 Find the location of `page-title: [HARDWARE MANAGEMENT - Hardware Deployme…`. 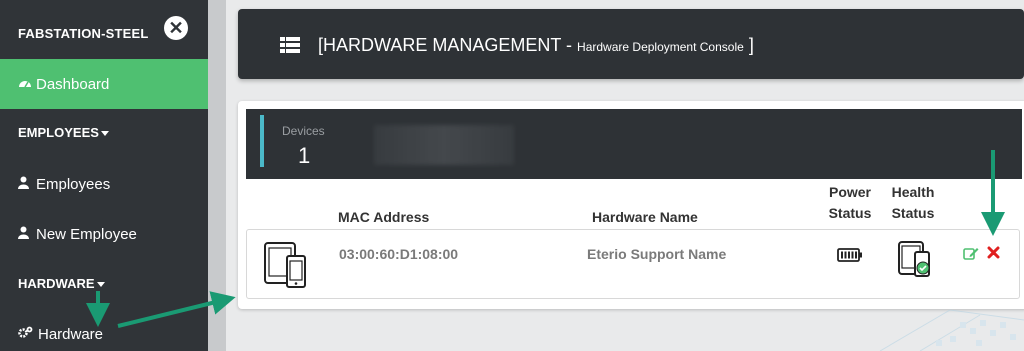

page-title: [HARDWARE MANAGEMENT - Hardware Deployme… is located at coordinates (536, 45).